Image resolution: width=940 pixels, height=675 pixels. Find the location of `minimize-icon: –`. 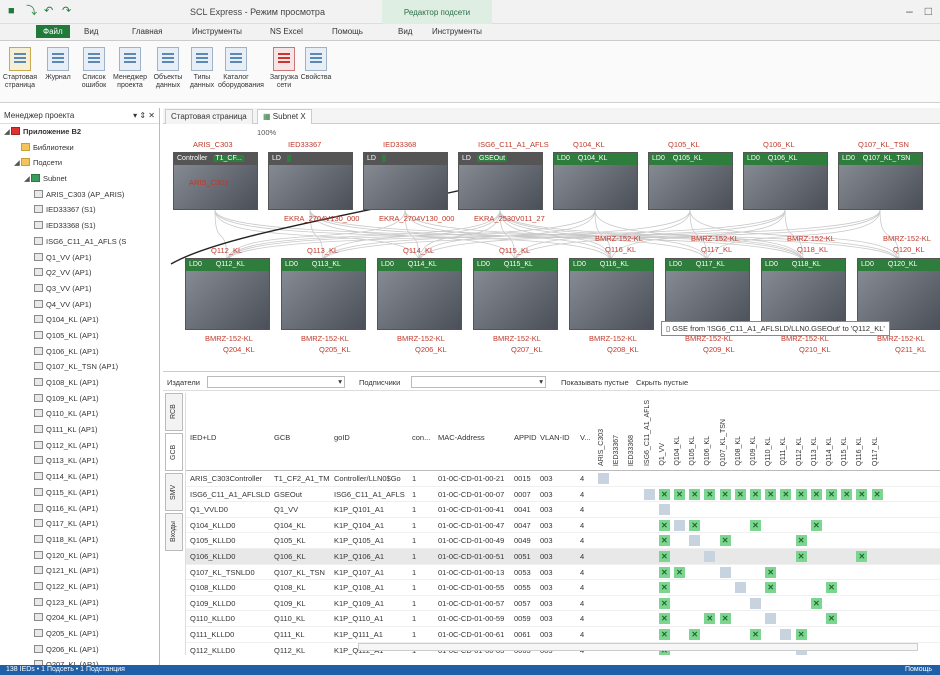

minimize-icon: – is located at coordinates (909, 11).